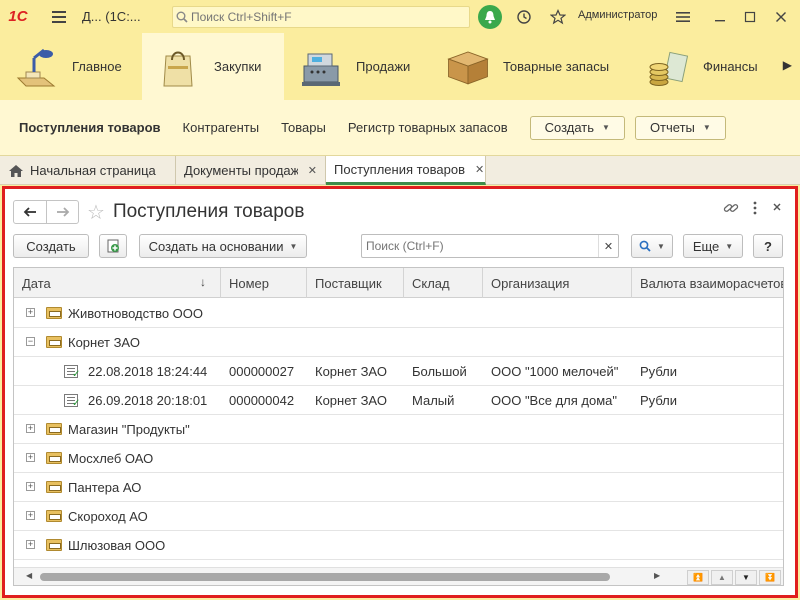 The image size is (800, 600). I want to click on cell-org: ООО "1000 мелочей", so click(555, 371).